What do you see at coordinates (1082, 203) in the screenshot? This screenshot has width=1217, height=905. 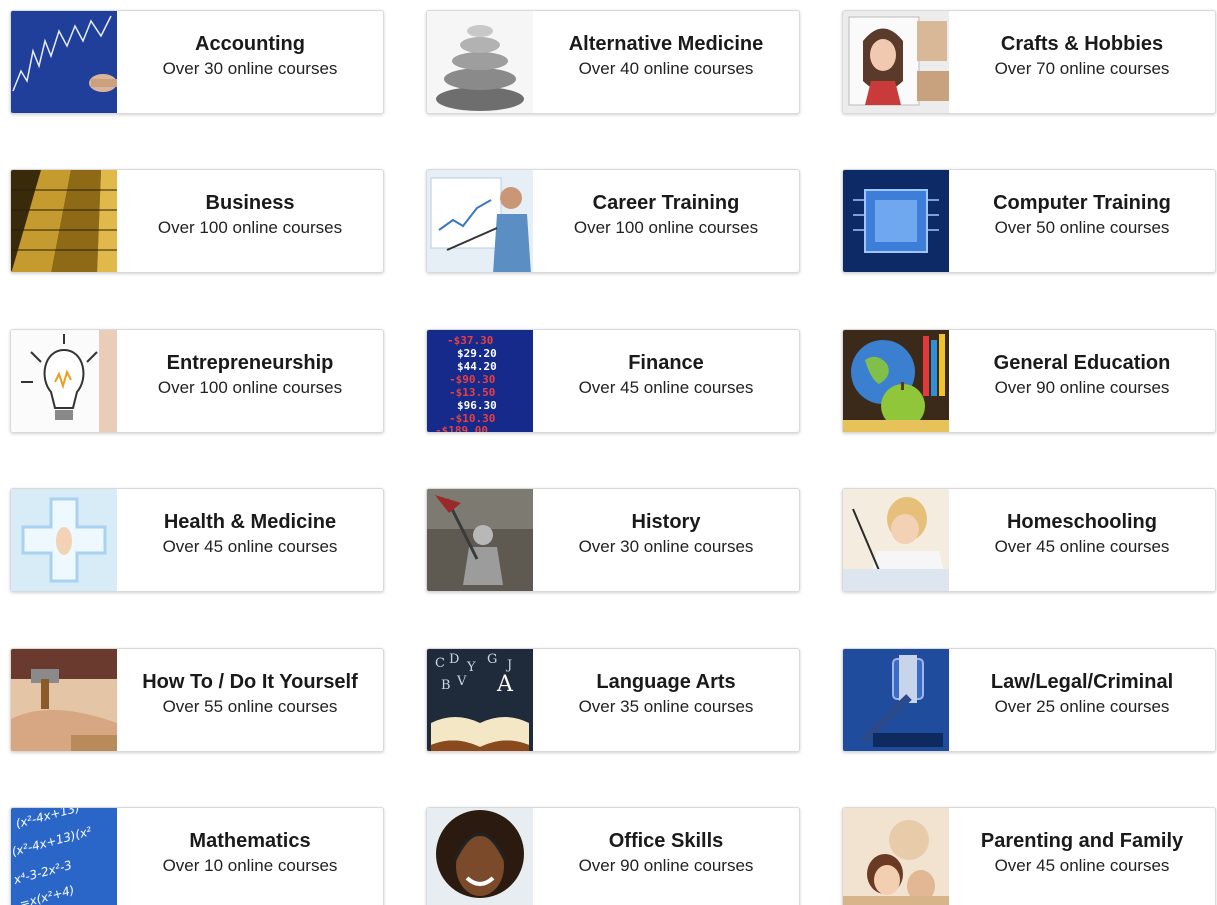 I see `category-title: Computer Training` at bounding box center [1082, 203].